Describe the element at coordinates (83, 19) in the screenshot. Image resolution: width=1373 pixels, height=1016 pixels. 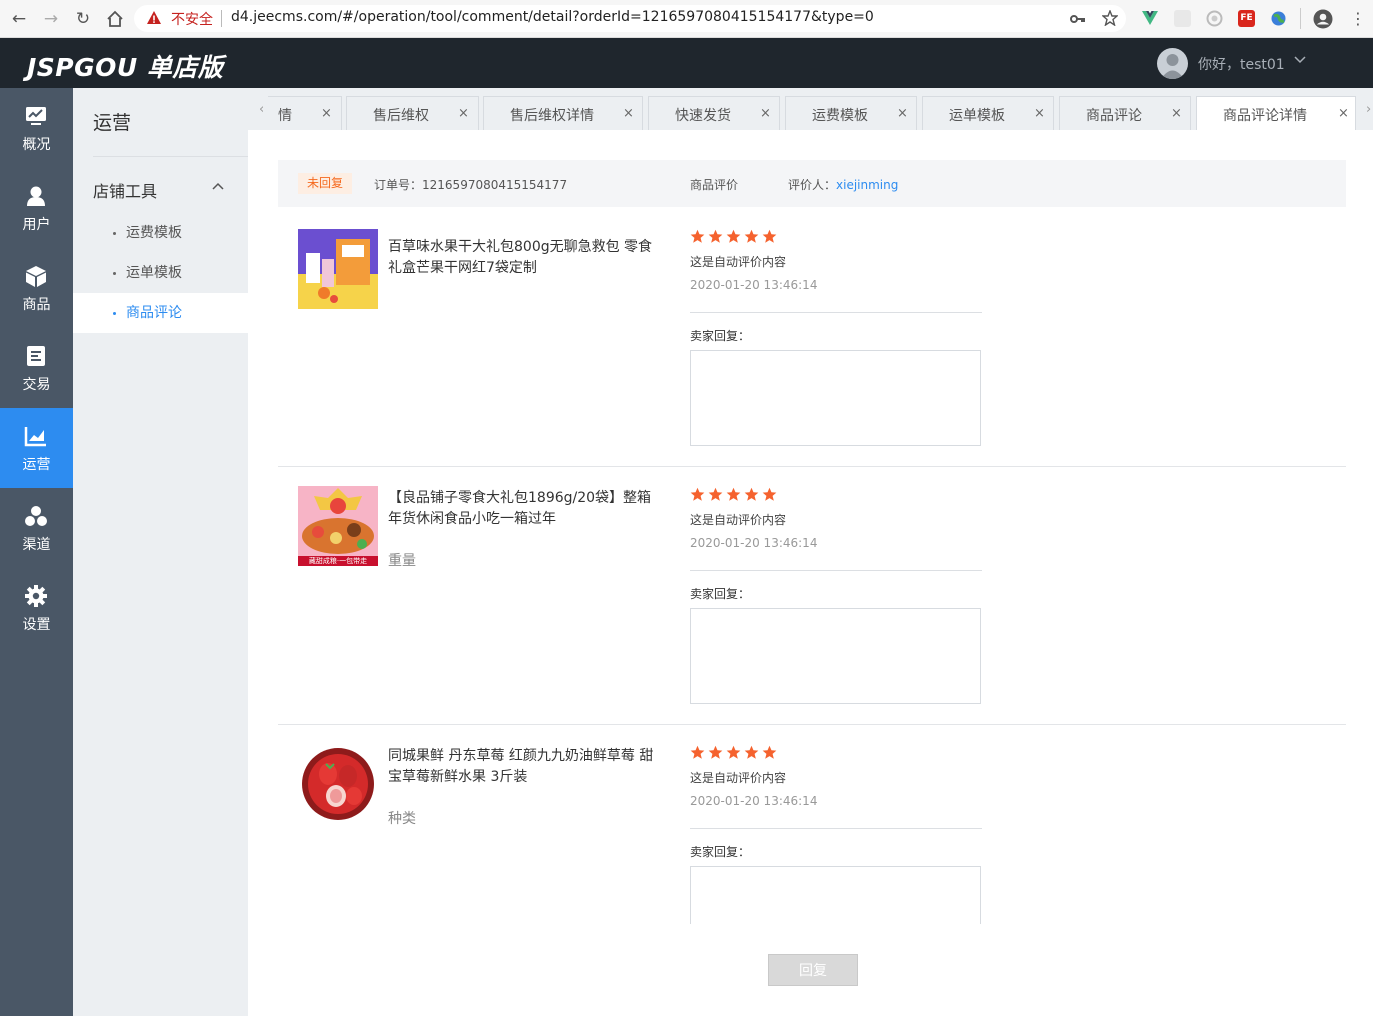
I see `reload-icon: ↻` at that location.